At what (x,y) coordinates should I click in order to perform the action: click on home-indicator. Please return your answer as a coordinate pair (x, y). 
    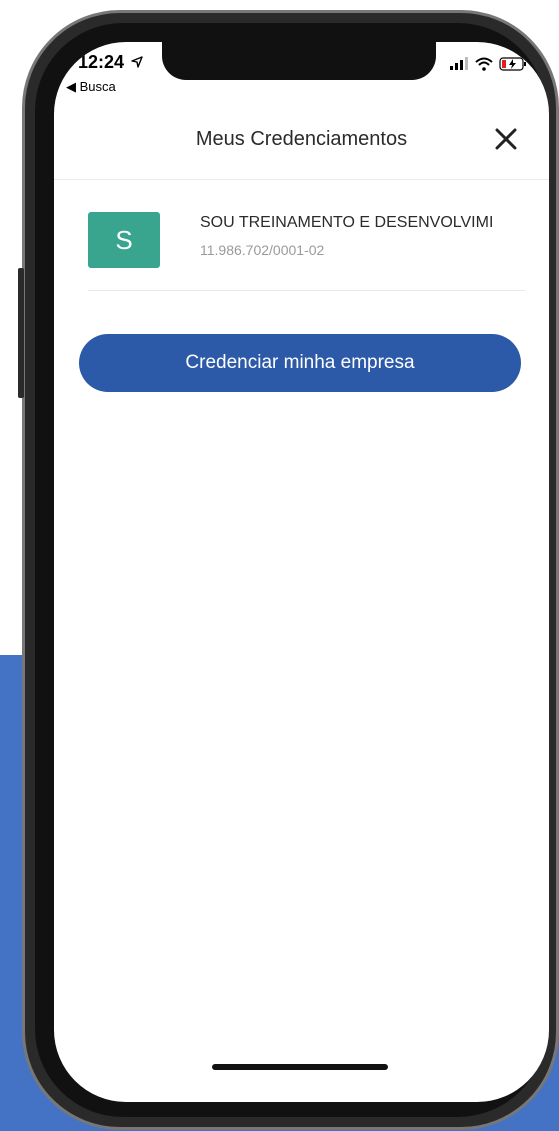
    Looking at the image, I should click on (300, 1067).